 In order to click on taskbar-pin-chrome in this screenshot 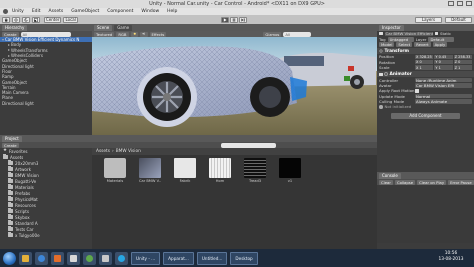, I will do `click(89, 258)`.